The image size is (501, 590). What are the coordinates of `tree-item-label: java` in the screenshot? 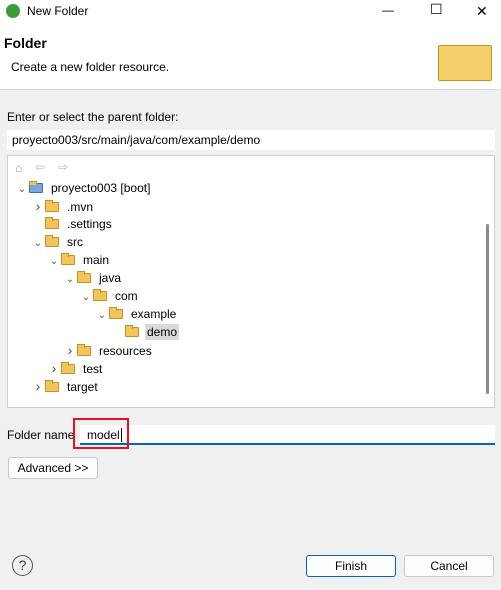 It's located at (110, 278).